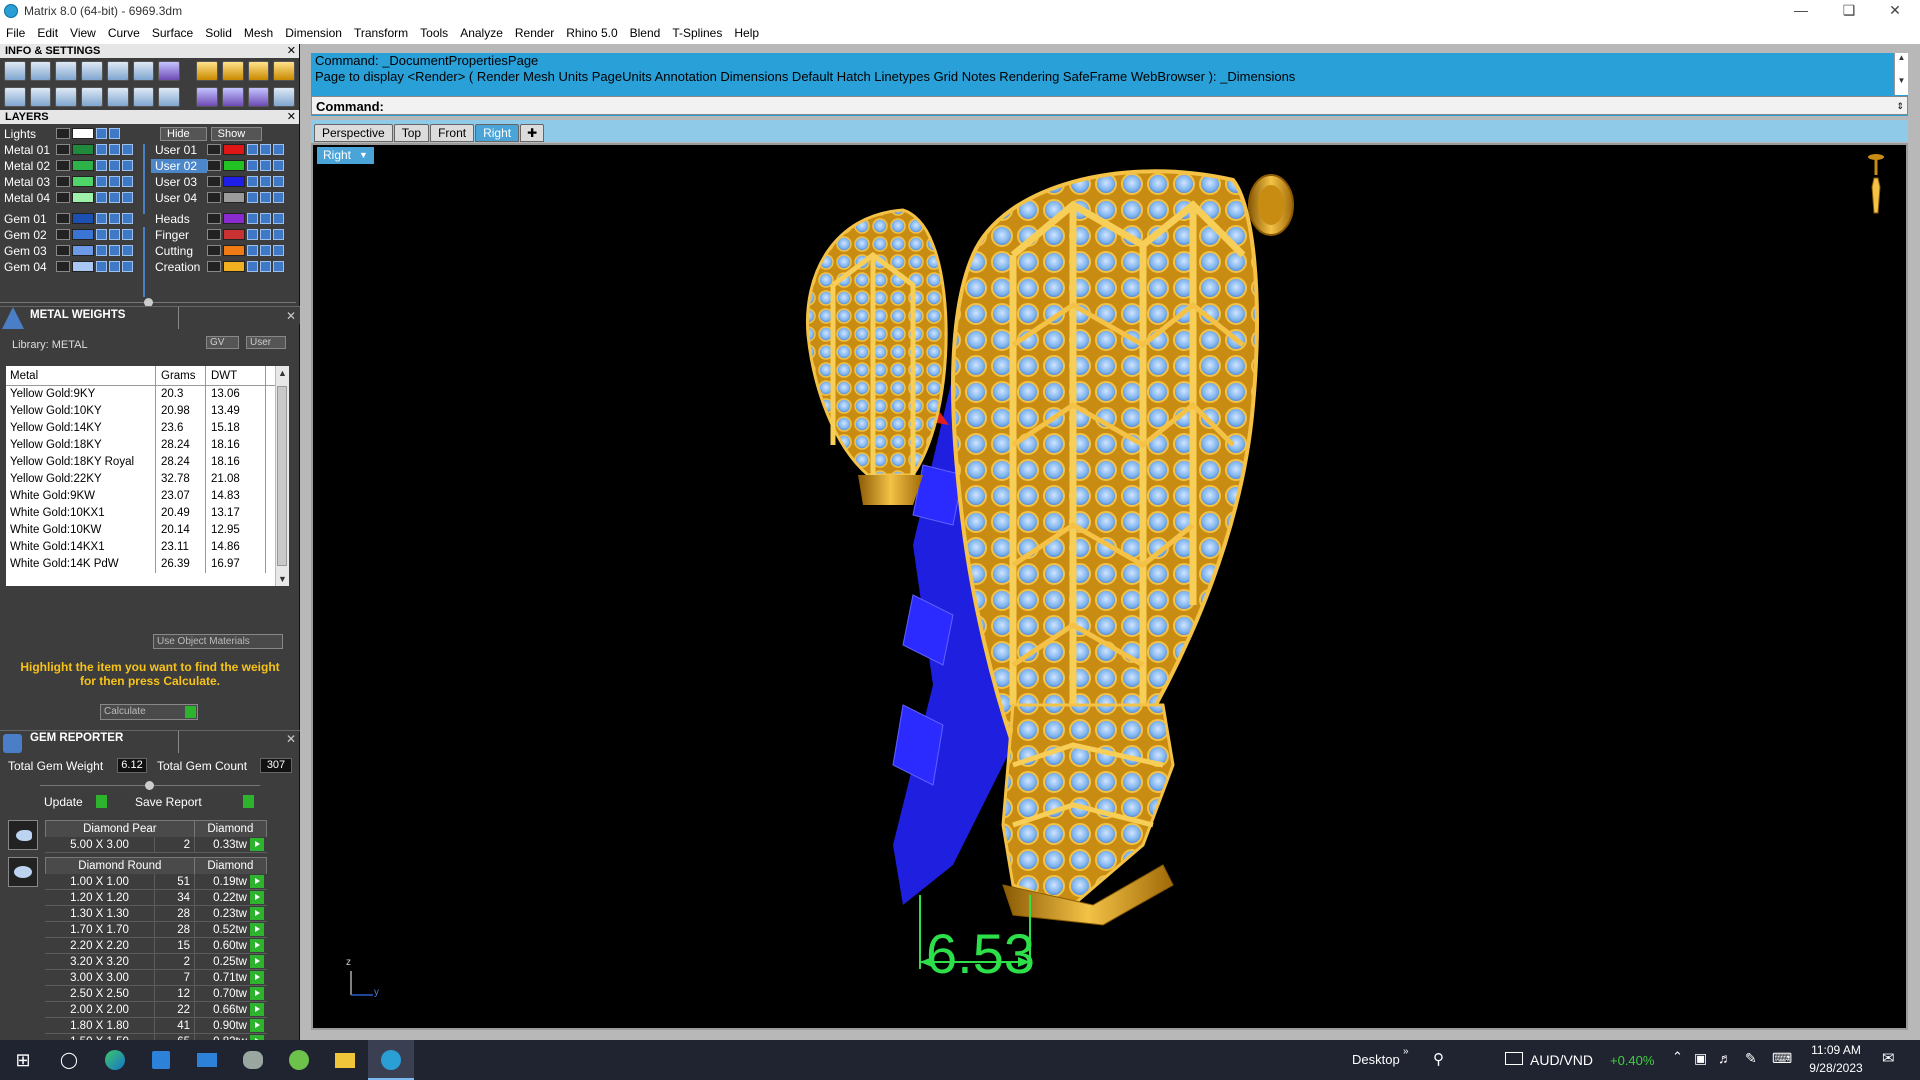 This screenshot has height=1080, width=1920. I want to click on menu-file: File, so click(15, 33).